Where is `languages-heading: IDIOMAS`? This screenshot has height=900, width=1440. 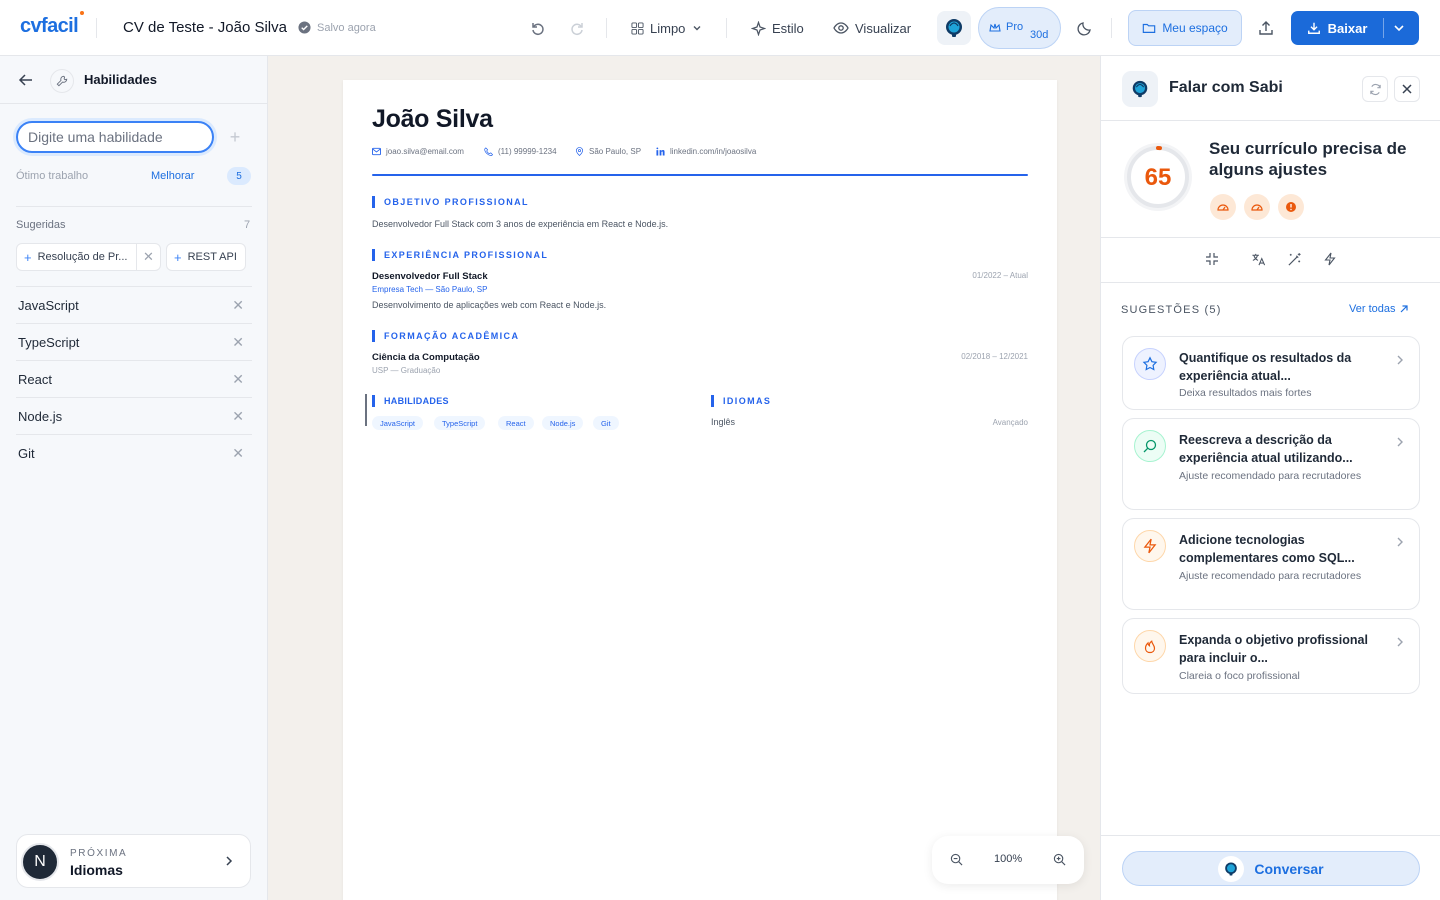 languages-heading: IDIOMAS is located at coordinates (741, 401).